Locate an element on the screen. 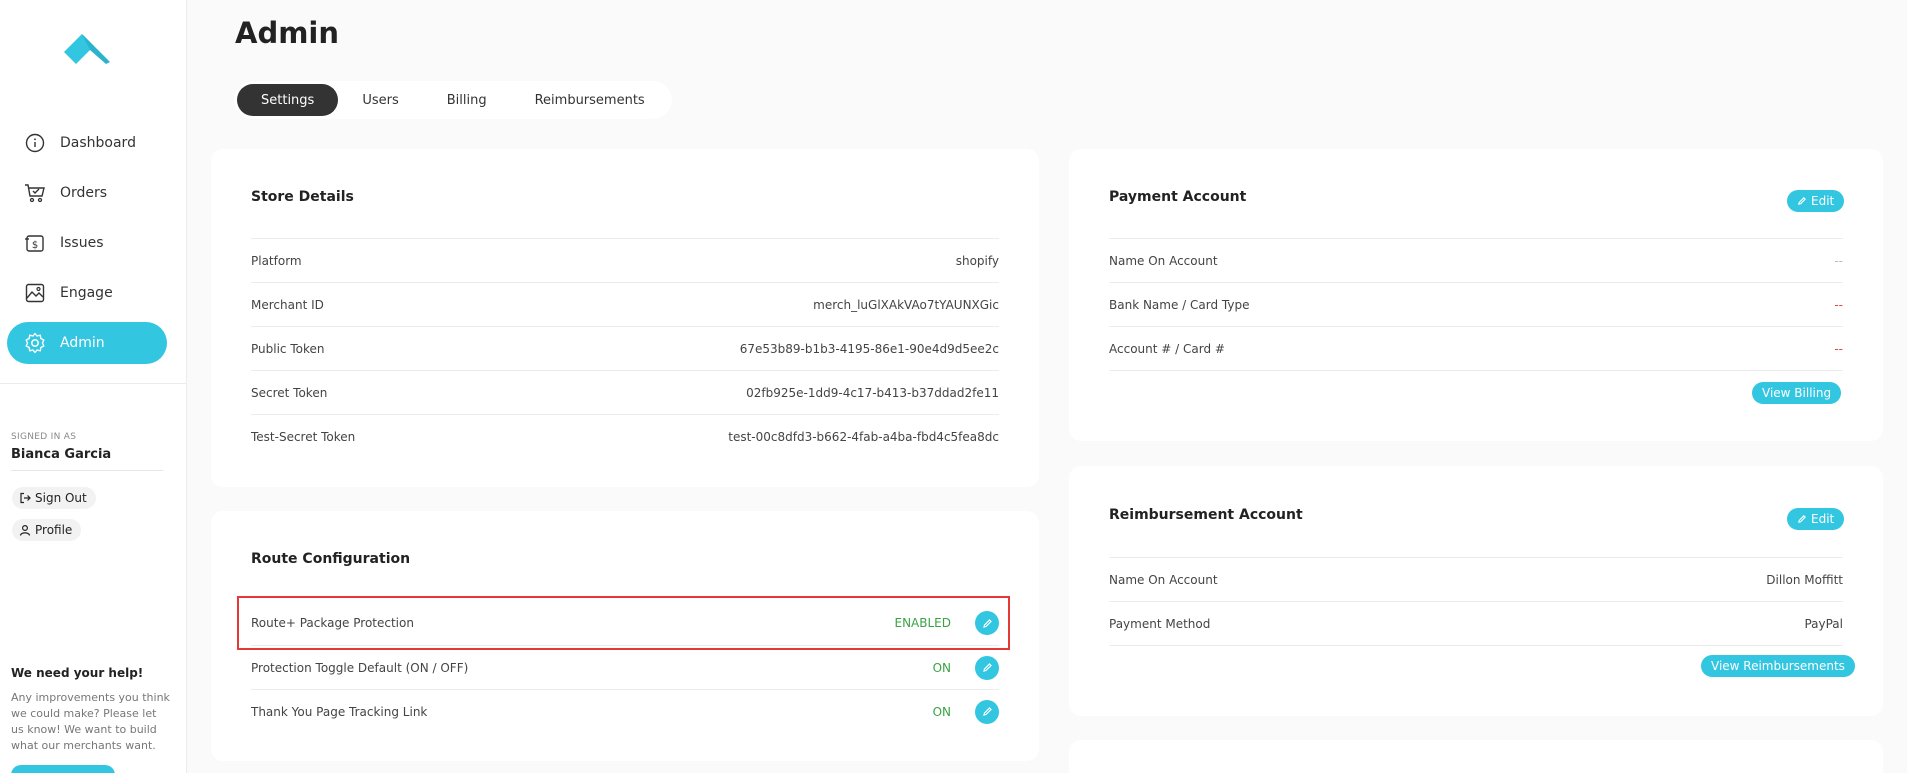  table-row: Name On Account -- is located at coordinates (1476, 260).